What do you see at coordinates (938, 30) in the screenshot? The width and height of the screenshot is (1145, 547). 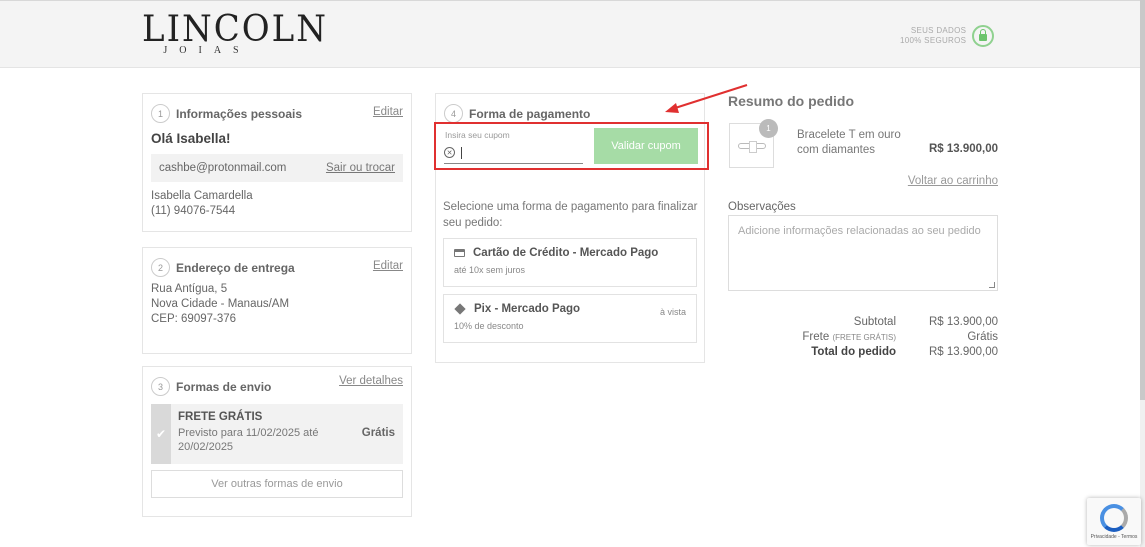 I see `secure-line-1: SEUS DADOS` at bounding box center [938, 30].